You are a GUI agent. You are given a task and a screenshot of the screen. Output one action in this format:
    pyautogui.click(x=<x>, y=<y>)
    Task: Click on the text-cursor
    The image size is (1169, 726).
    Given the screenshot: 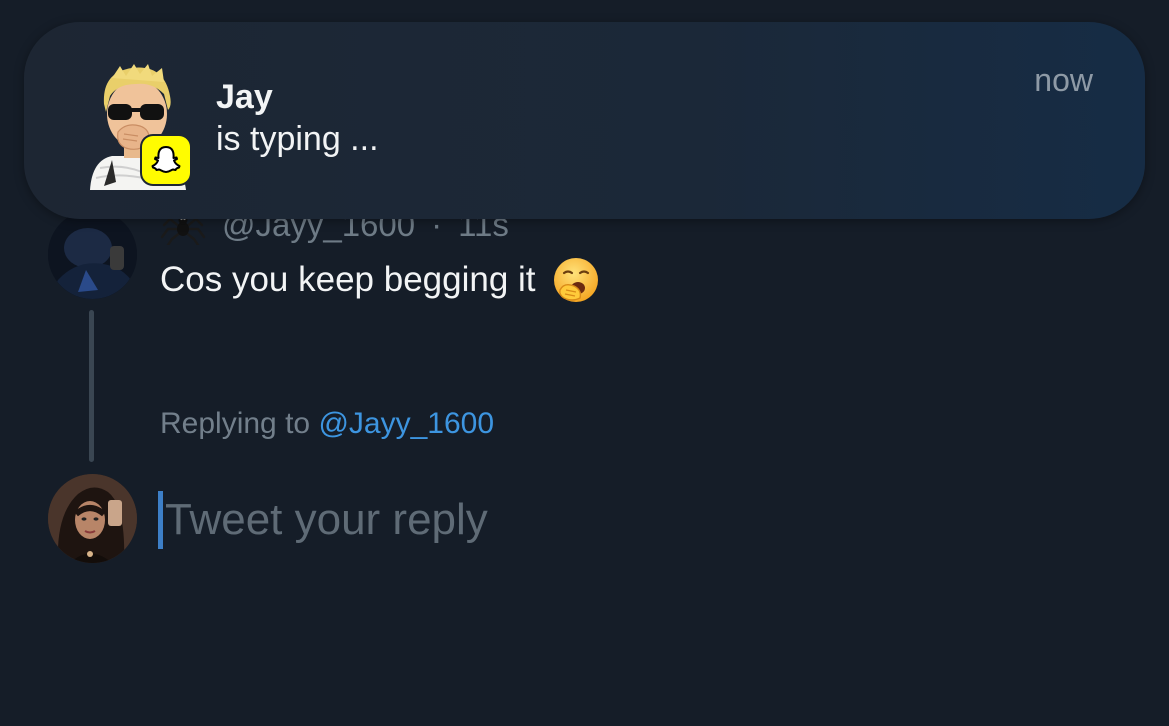 What is the action you would take?
    pyautogui.click(x=160, y=520)
    